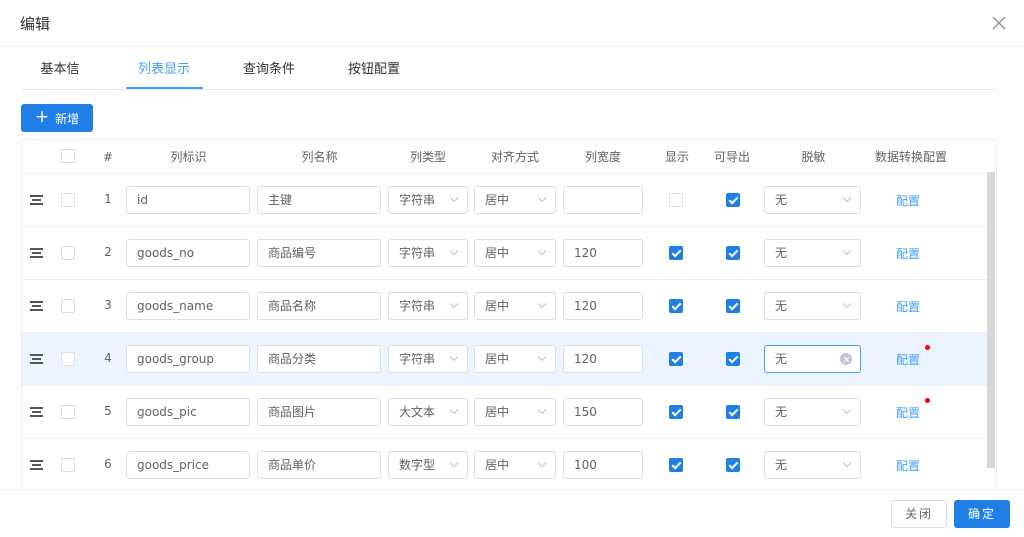  Describe the element at coordinates (188, 359) in the screenshot. I see `column-id-input: goods_group` at that location.